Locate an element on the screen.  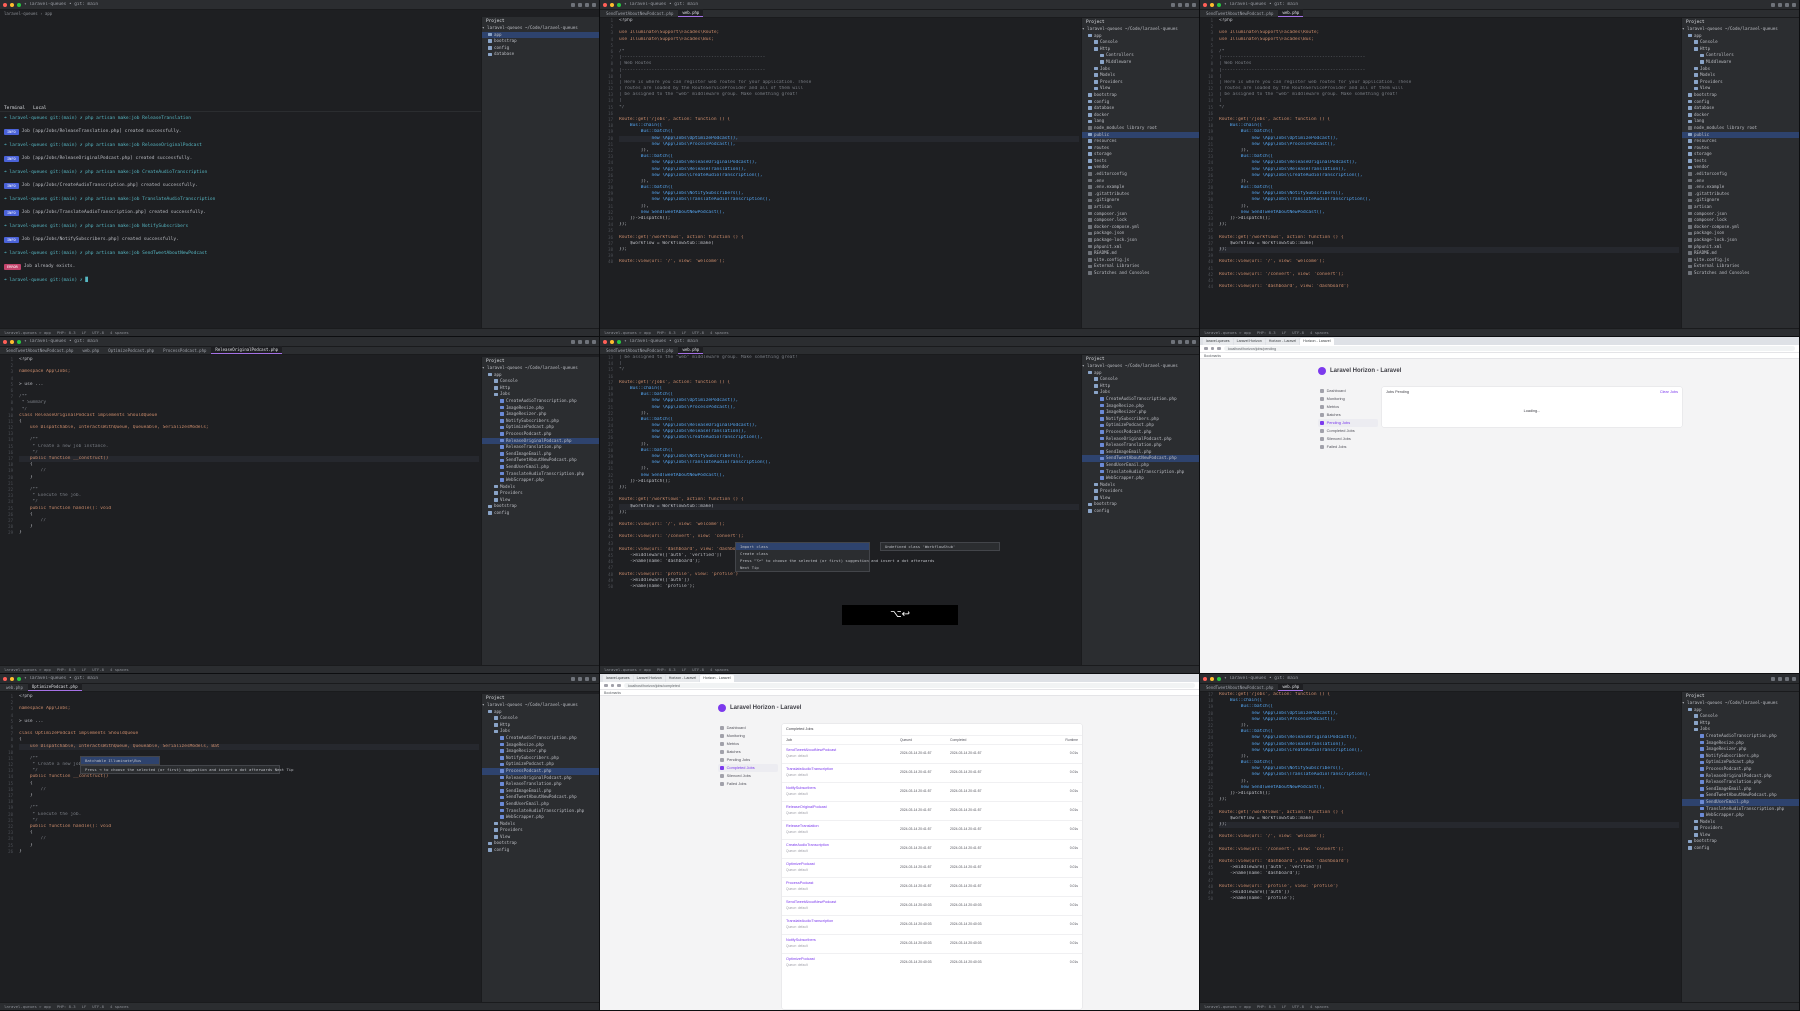
project-tree-item: phpunit.xml is located at coordinates (1740, 247).